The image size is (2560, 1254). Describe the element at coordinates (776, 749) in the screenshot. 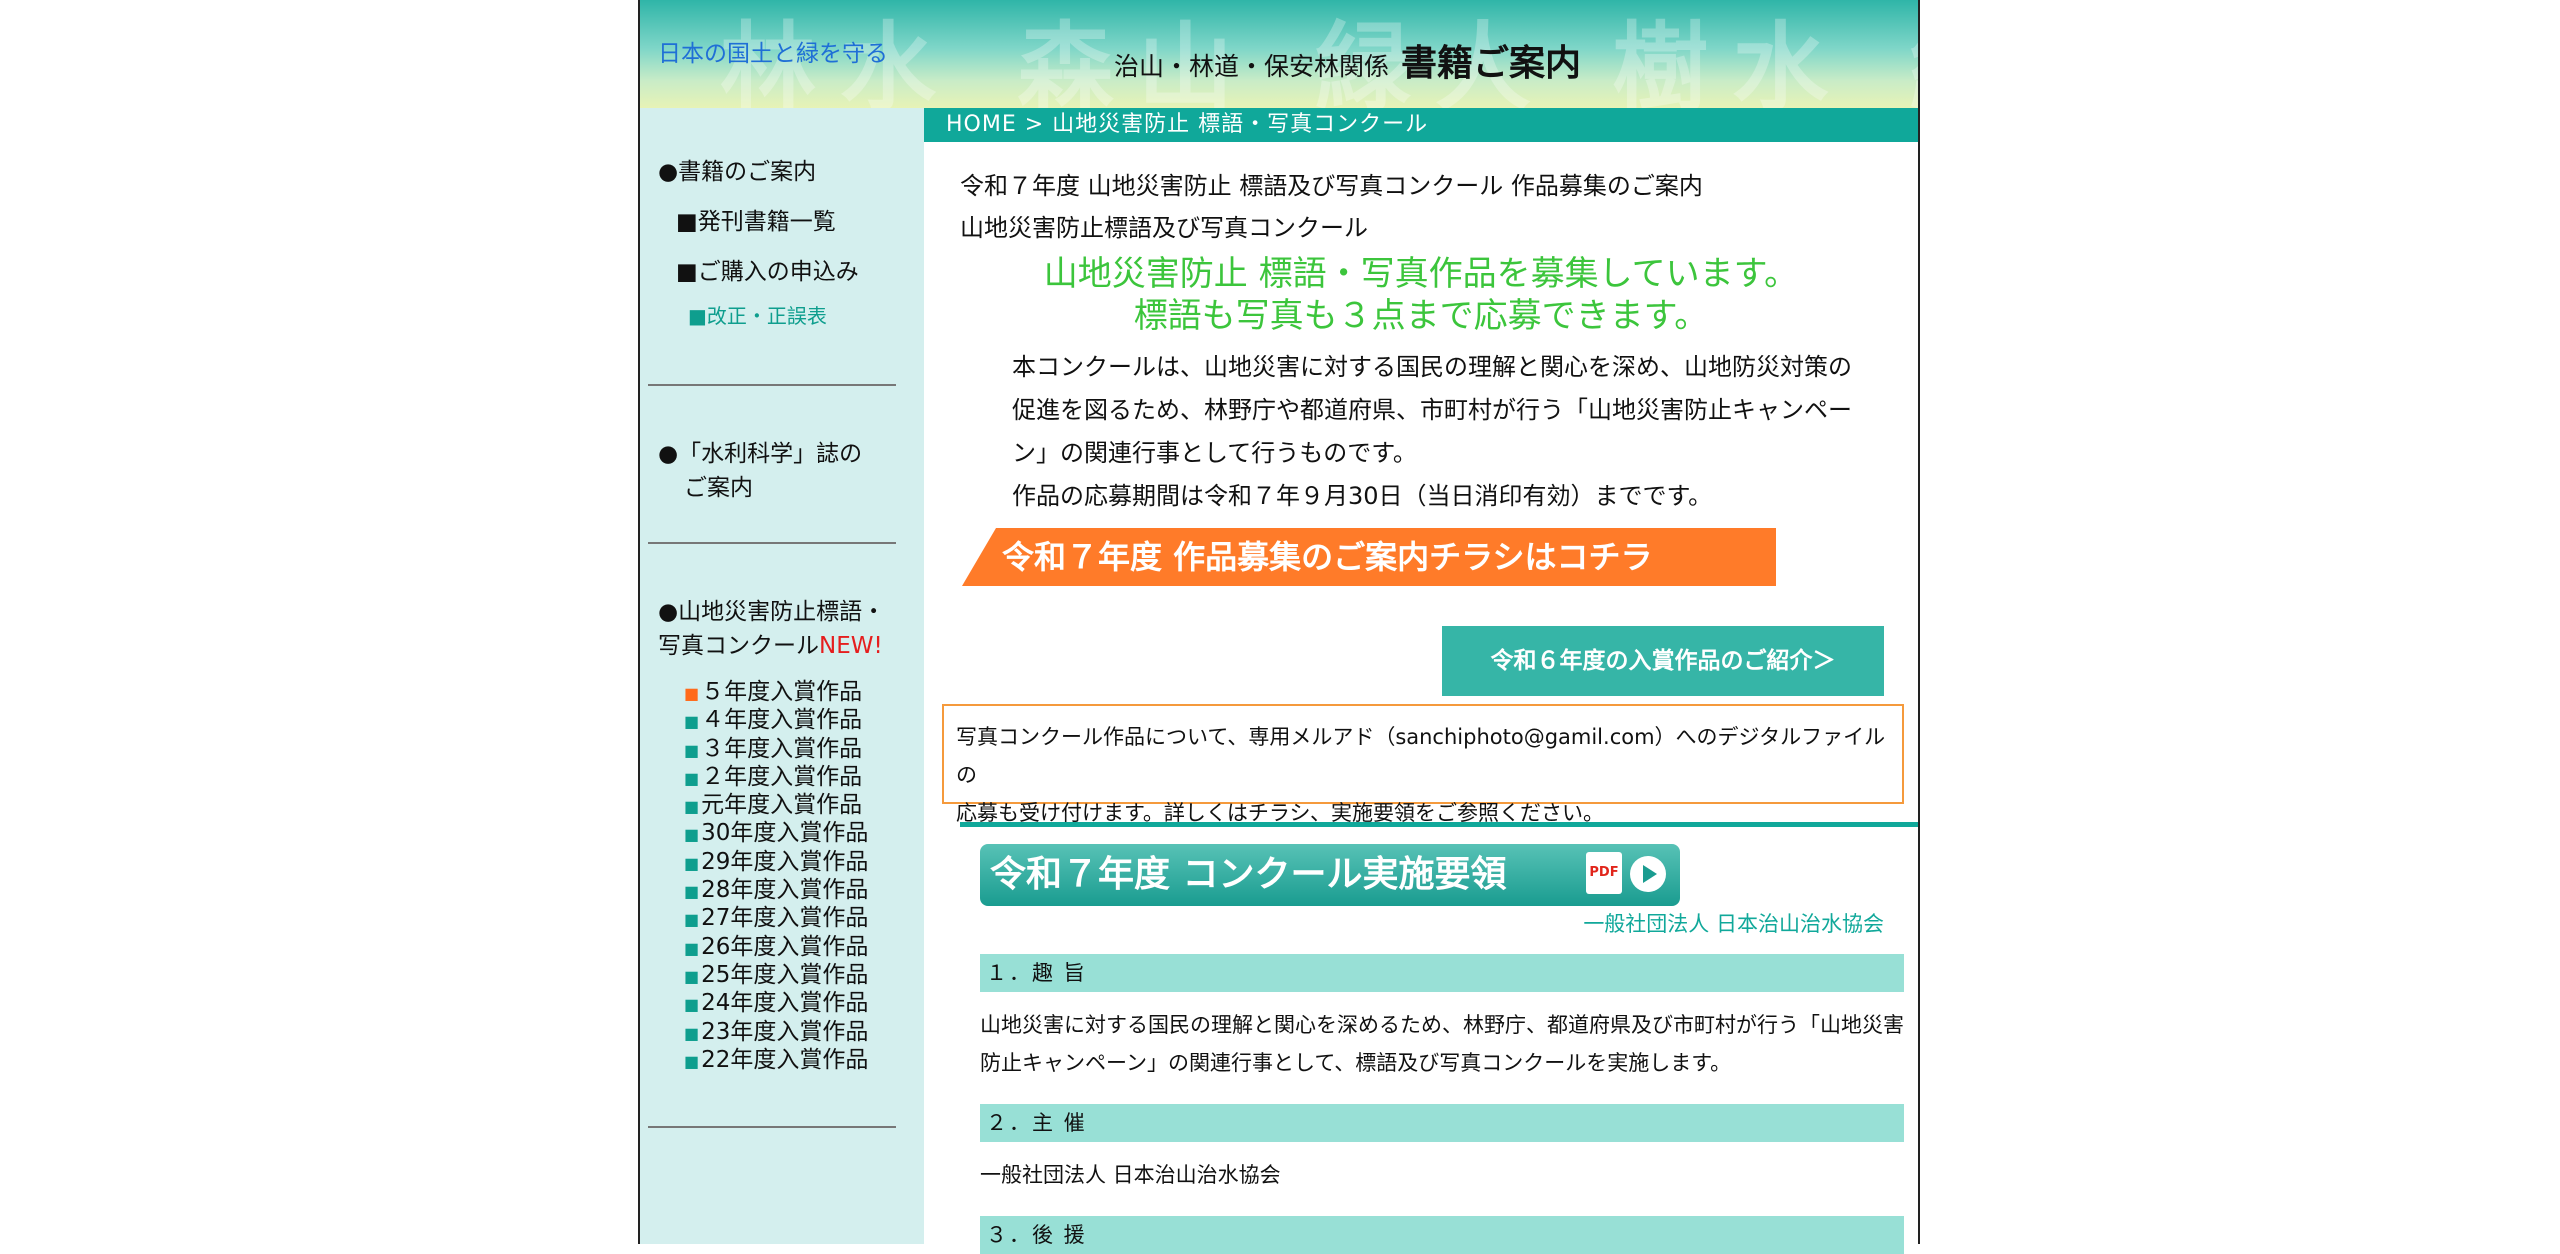

I see `year-link-r3: ■３年度入賞作品` at that location.